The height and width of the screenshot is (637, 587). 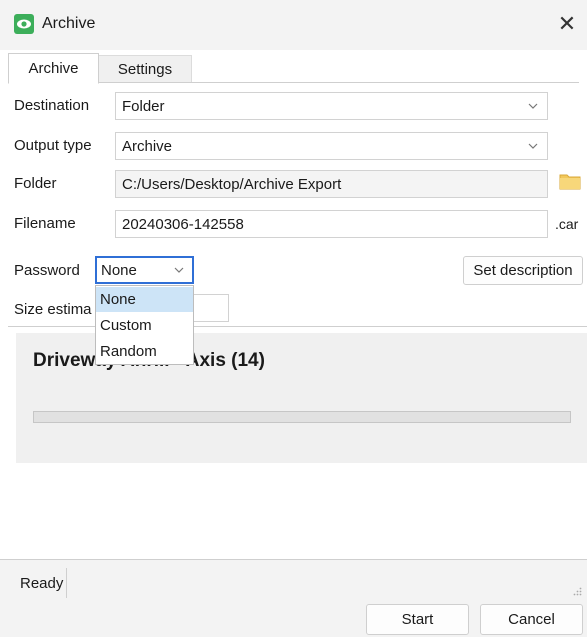 What do you see at coordinates (331, 146) in the screenshot?
I see `output-type-select: Archive` at bounding box center [331, 146].